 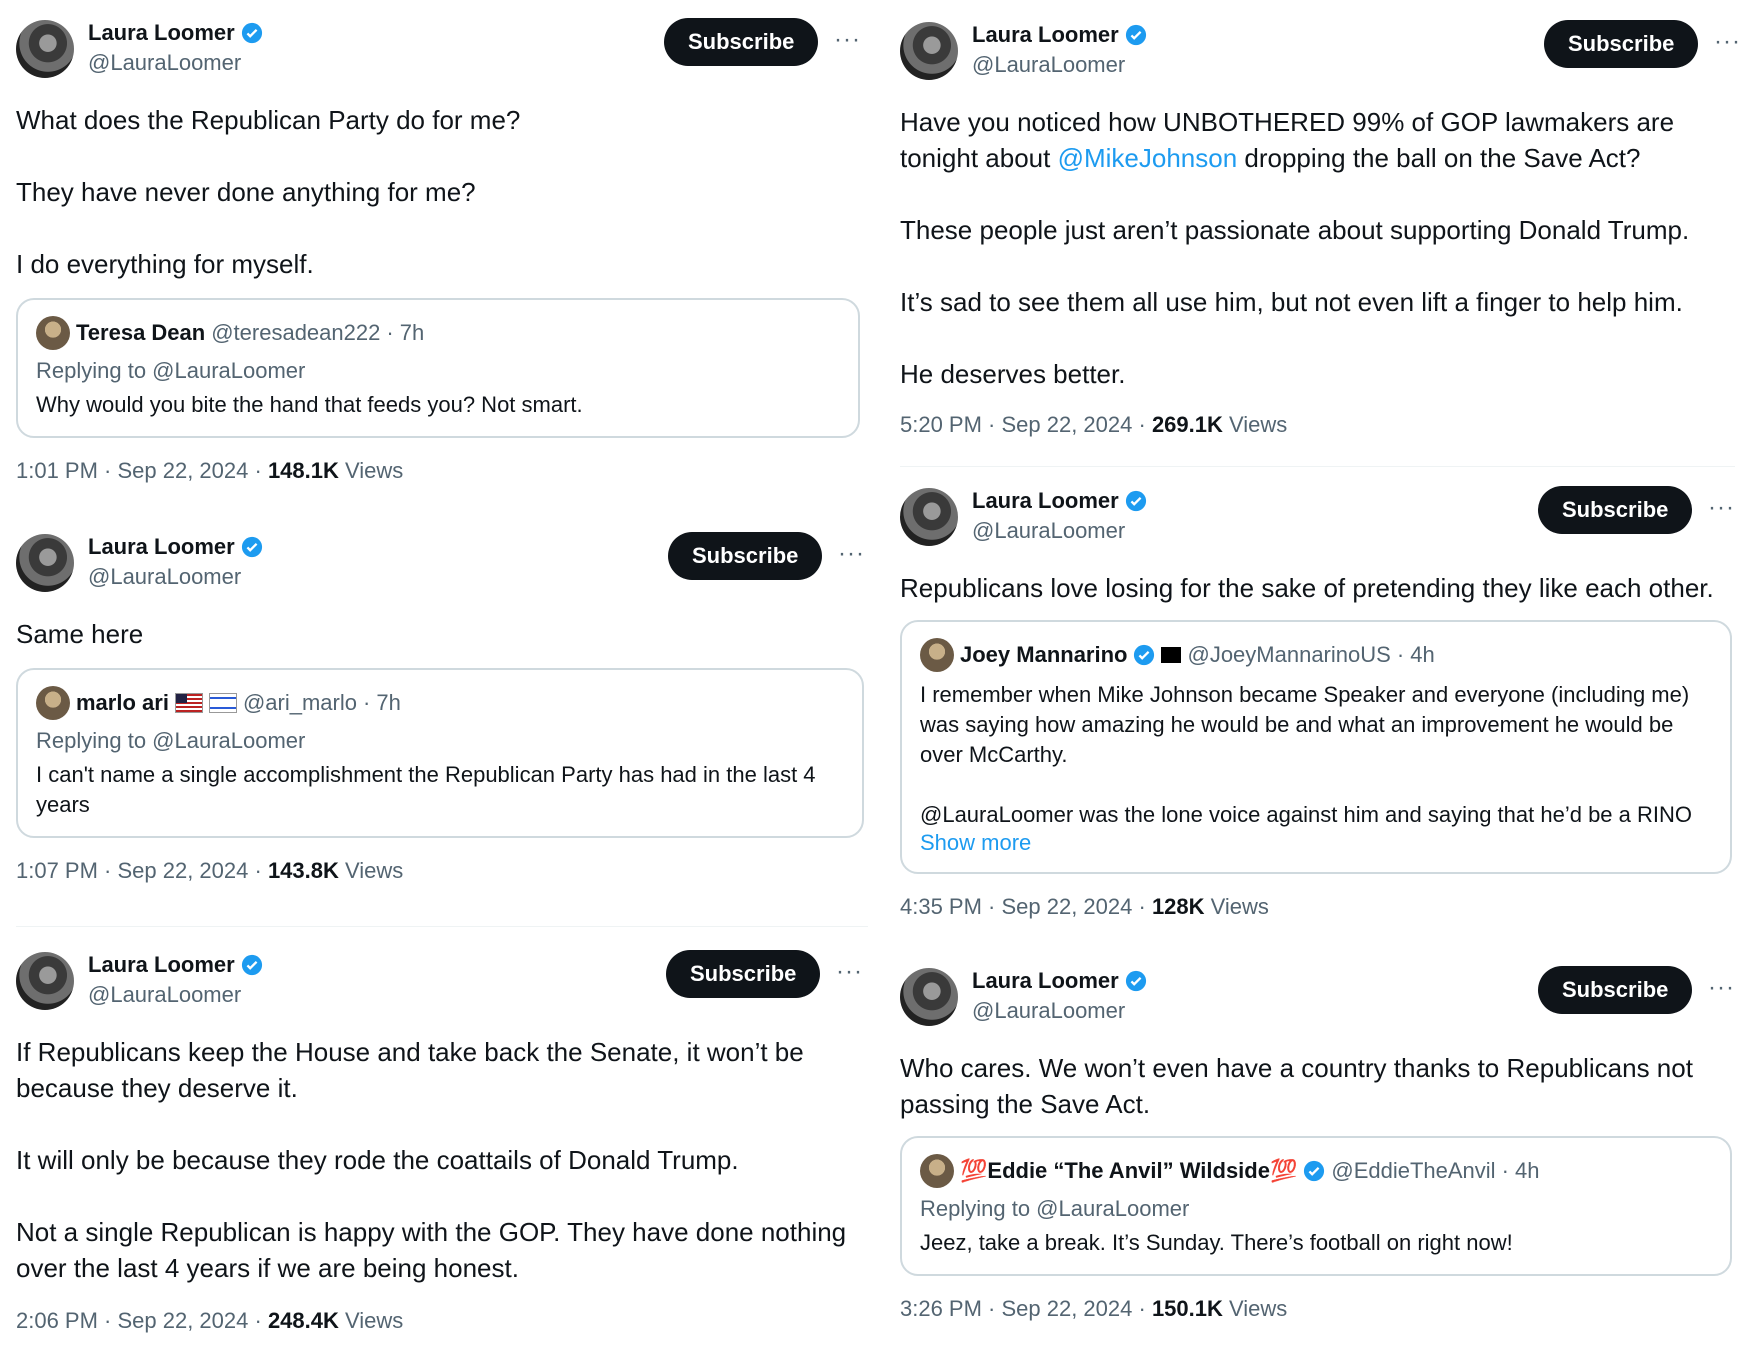 What do you see at coordinates (1317, 1309) in the screenshot?
I see `tweet-meta: 3:26 PM · Sep 22, 2024 · 150.1K Views` at bounding box center [1317, 1309].